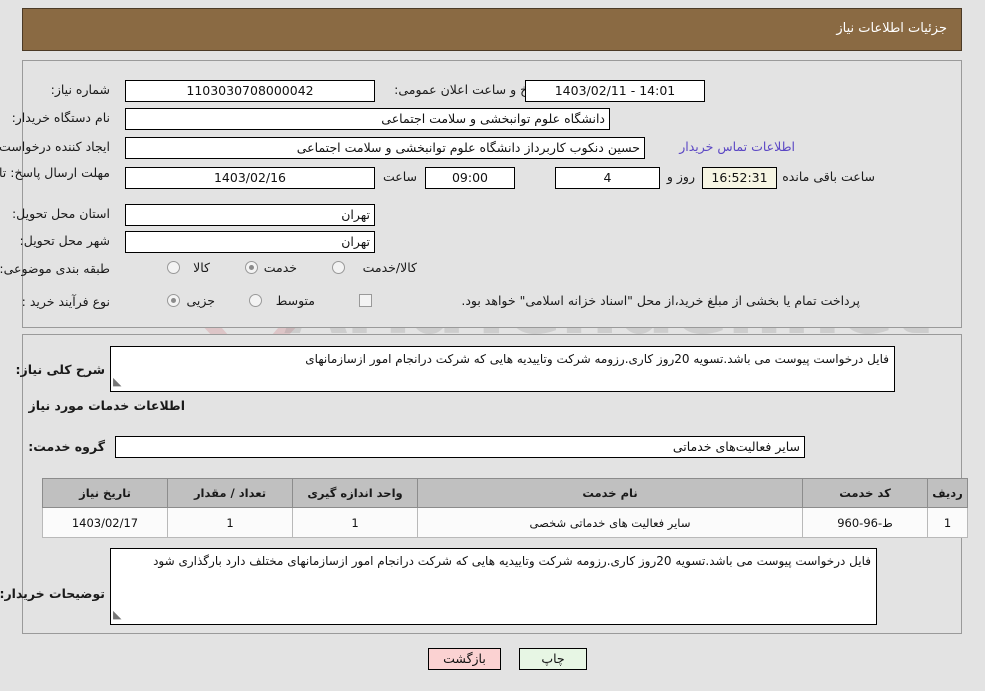 The width and height of the screenshot is (985, 691). Describe the element at coordinates (250, 178) in the screenshot. I see `deadline-date-value: 1403/02/16` at that location.